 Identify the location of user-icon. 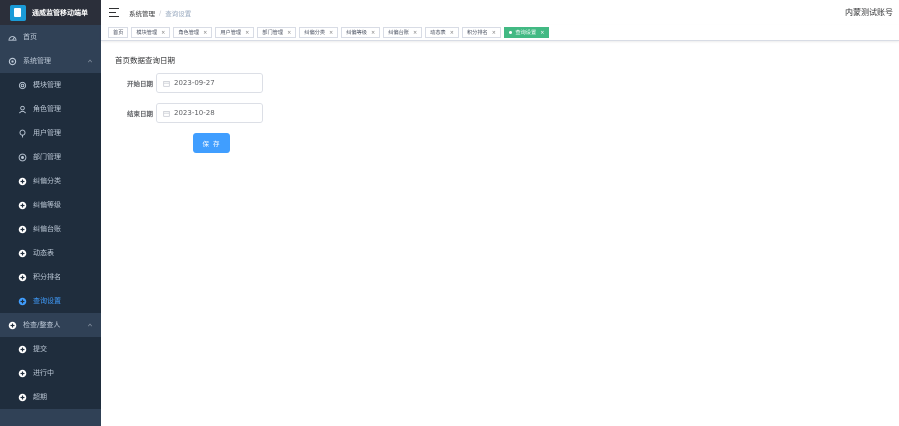
(22, 109).